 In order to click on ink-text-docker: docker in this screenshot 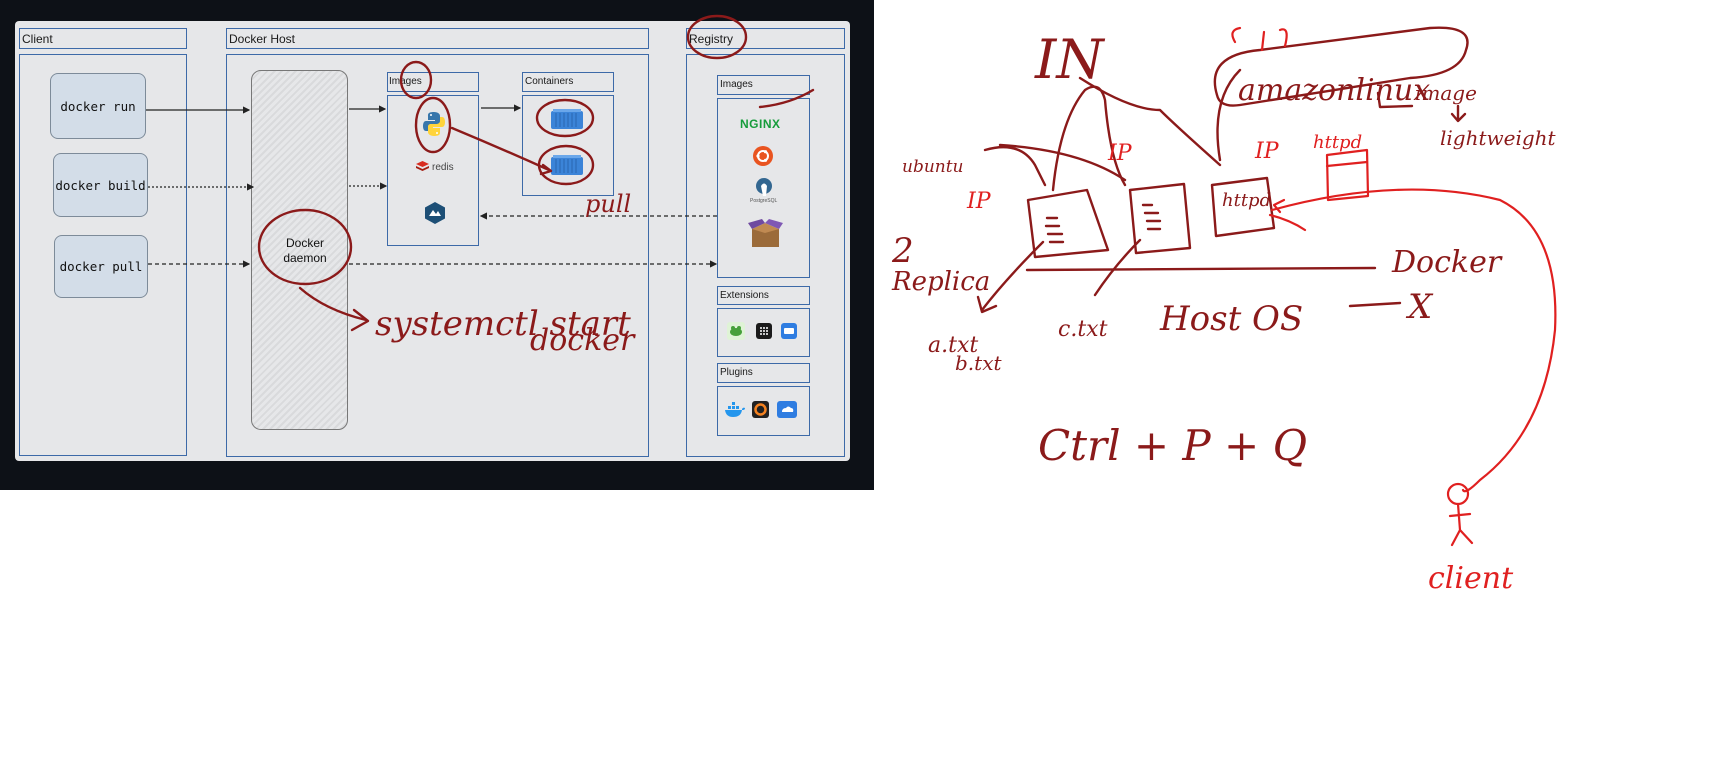, I will do `click(583, 340)`.